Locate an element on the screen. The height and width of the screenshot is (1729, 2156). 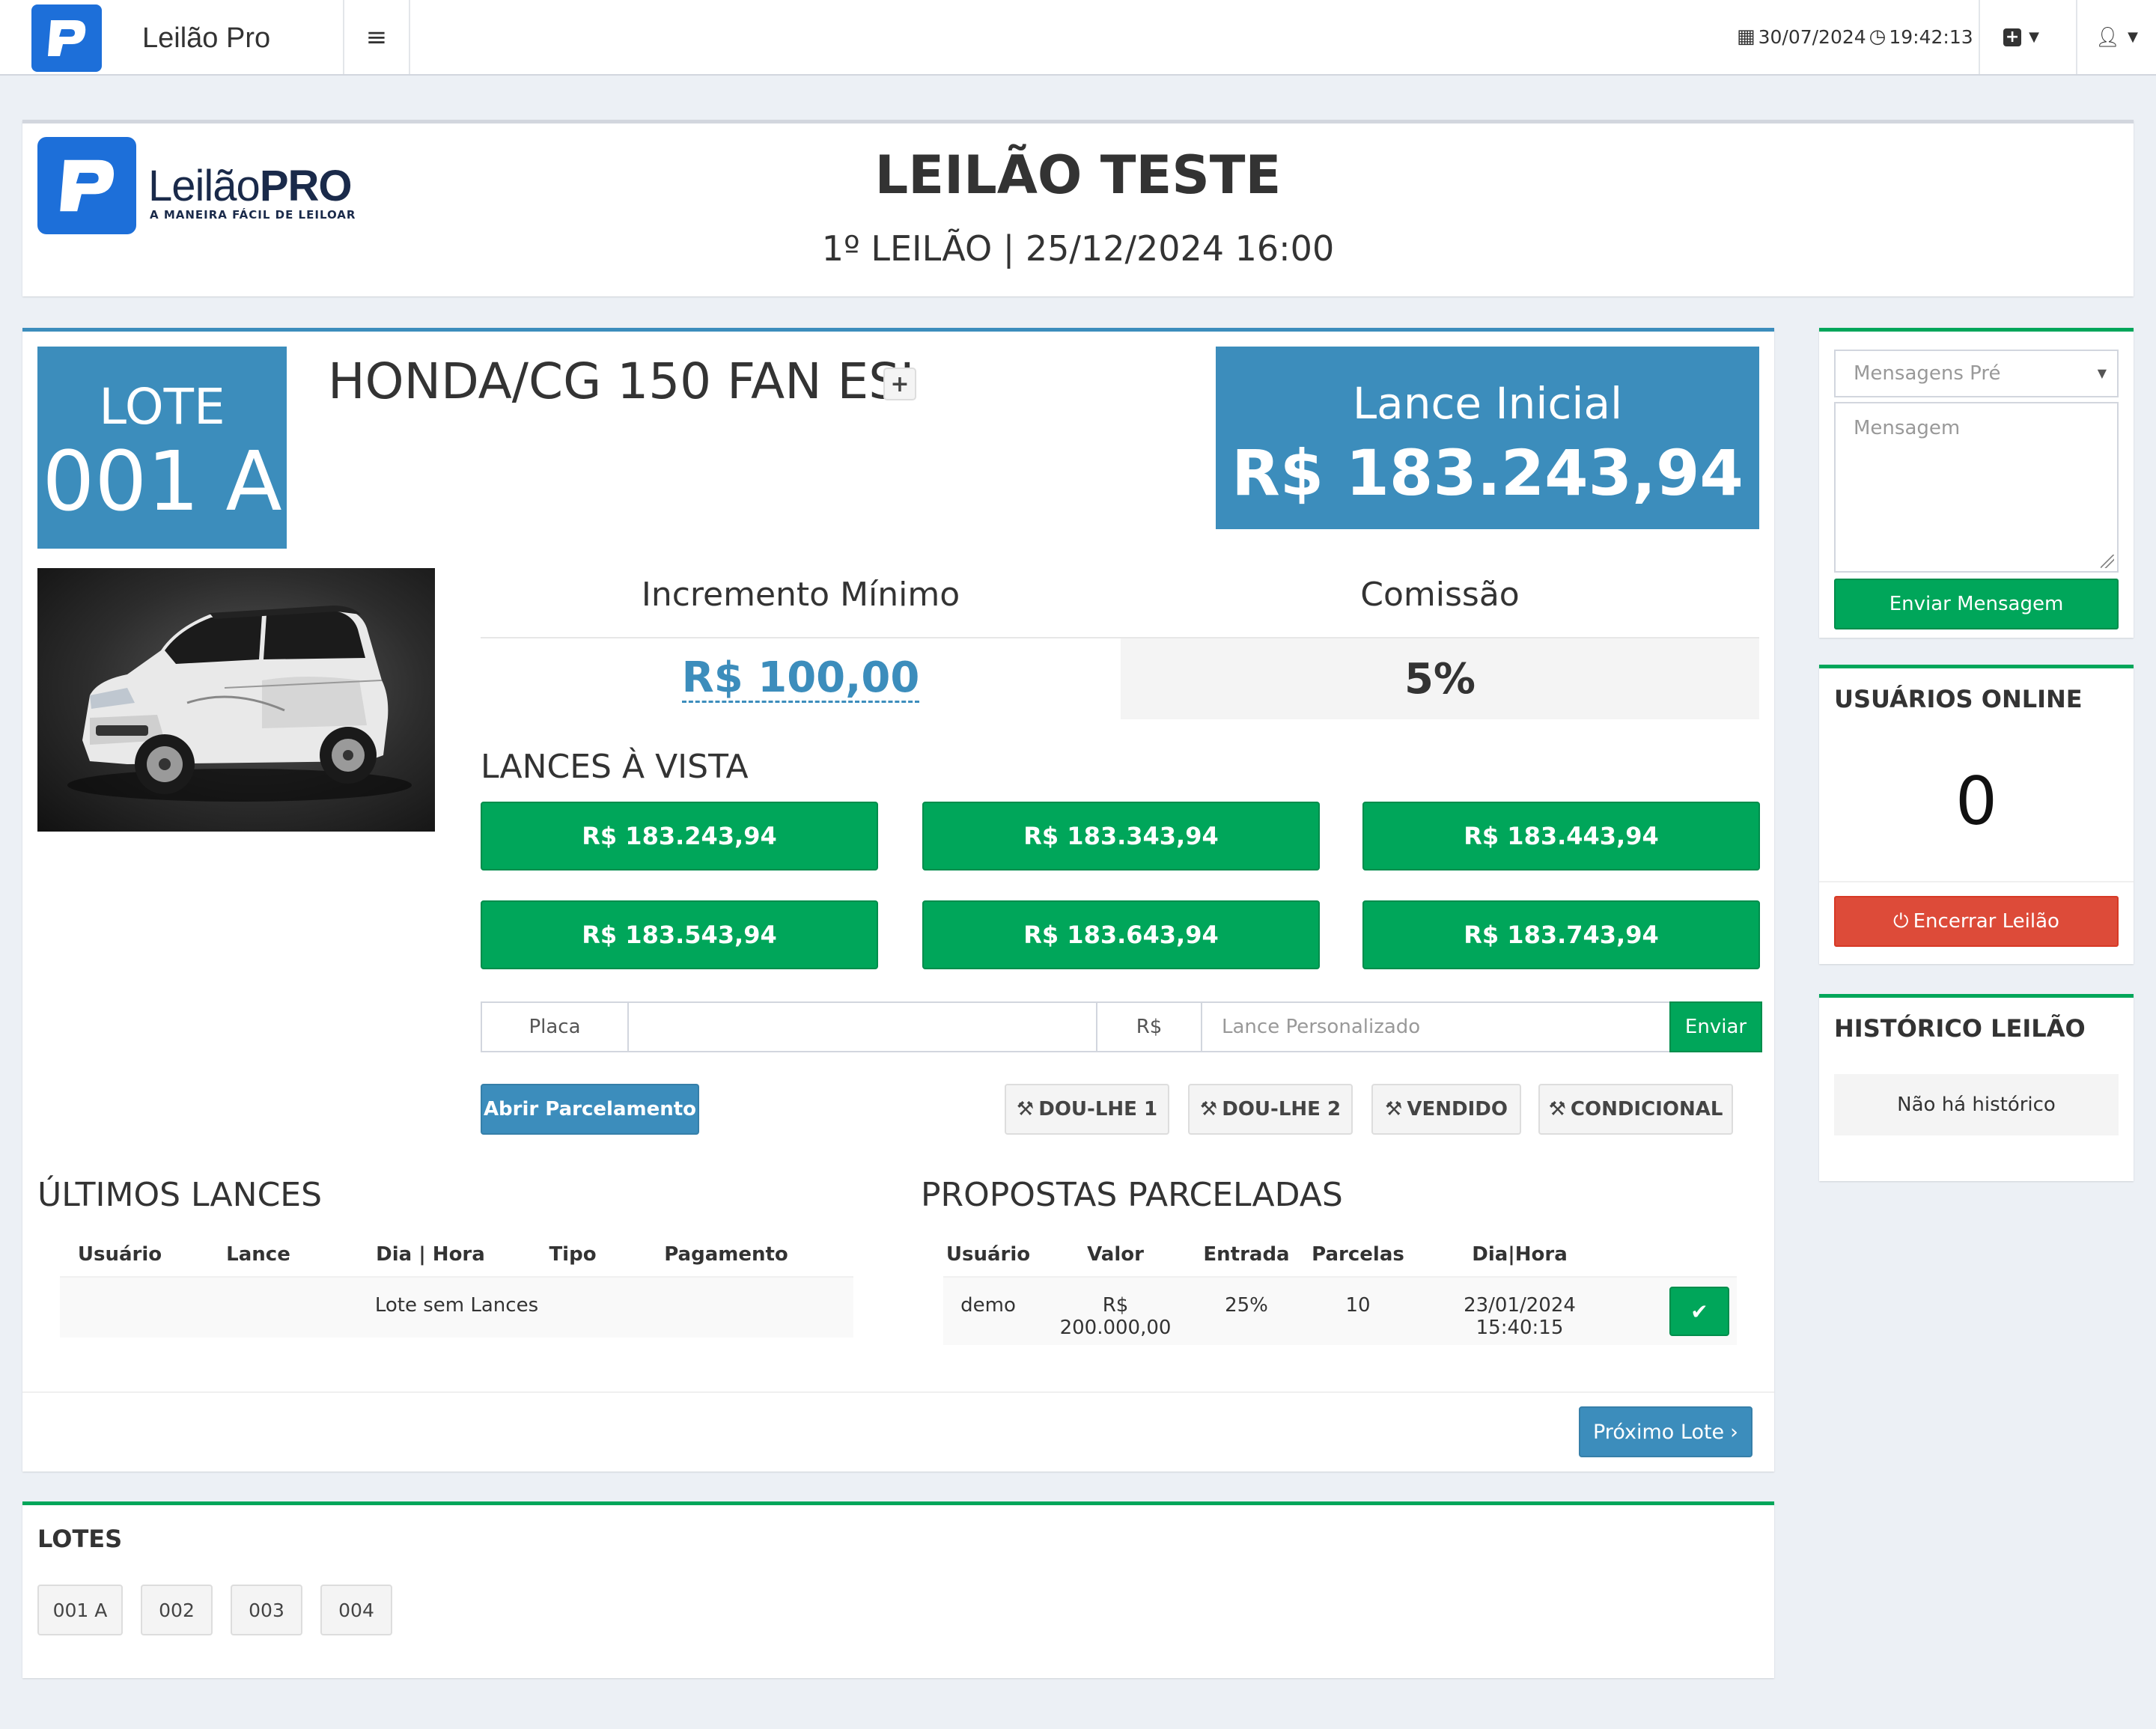
message-textarea: Mensagem is located at coordinates (1976, 487).